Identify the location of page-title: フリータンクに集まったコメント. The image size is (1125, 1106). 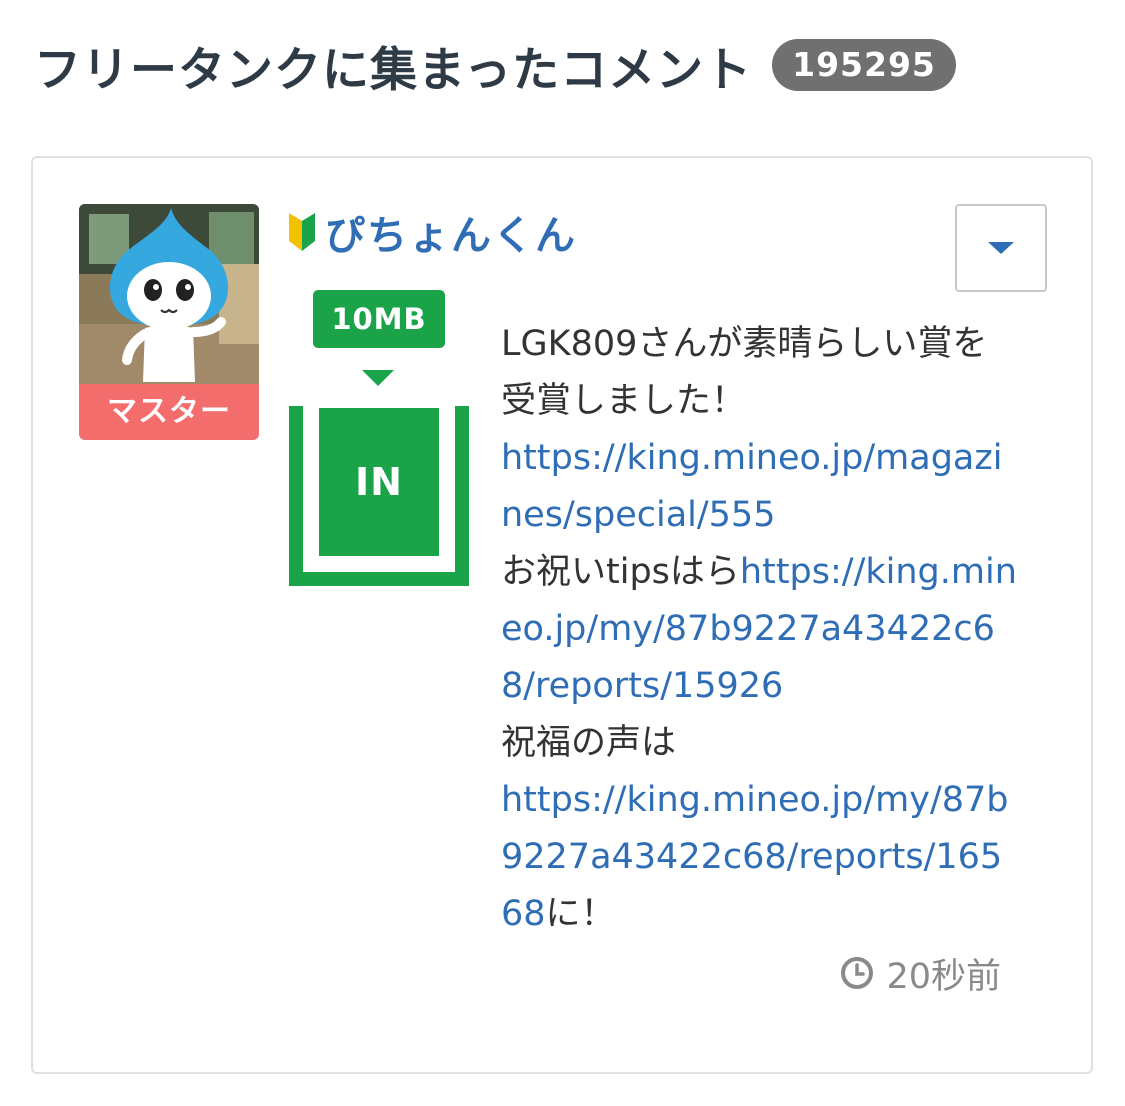
(393, 70).